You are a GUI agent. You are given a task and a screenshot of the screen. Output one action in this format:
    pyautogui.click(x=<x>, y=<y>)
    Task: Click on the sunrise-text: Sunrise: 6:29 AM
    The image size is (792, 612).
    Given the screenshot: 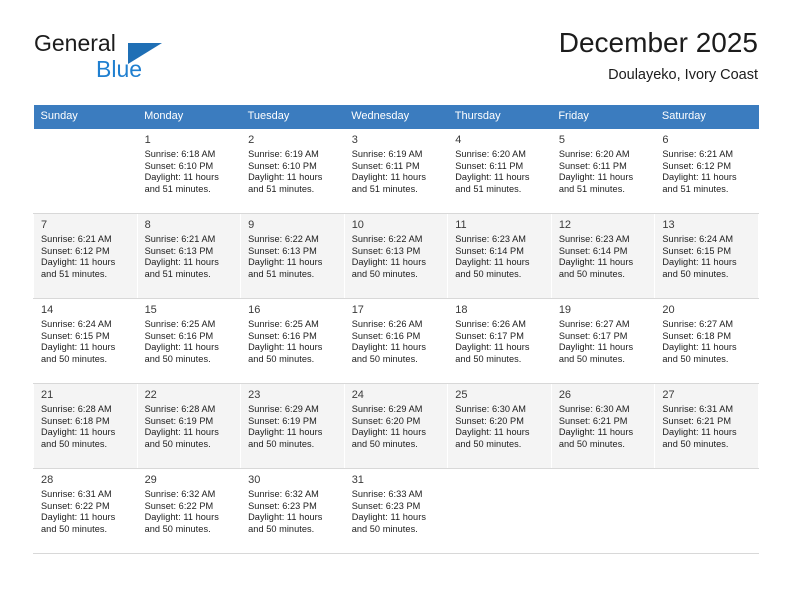 What is the action you would take?
    pyautogui.click(x=387, y=409)
    